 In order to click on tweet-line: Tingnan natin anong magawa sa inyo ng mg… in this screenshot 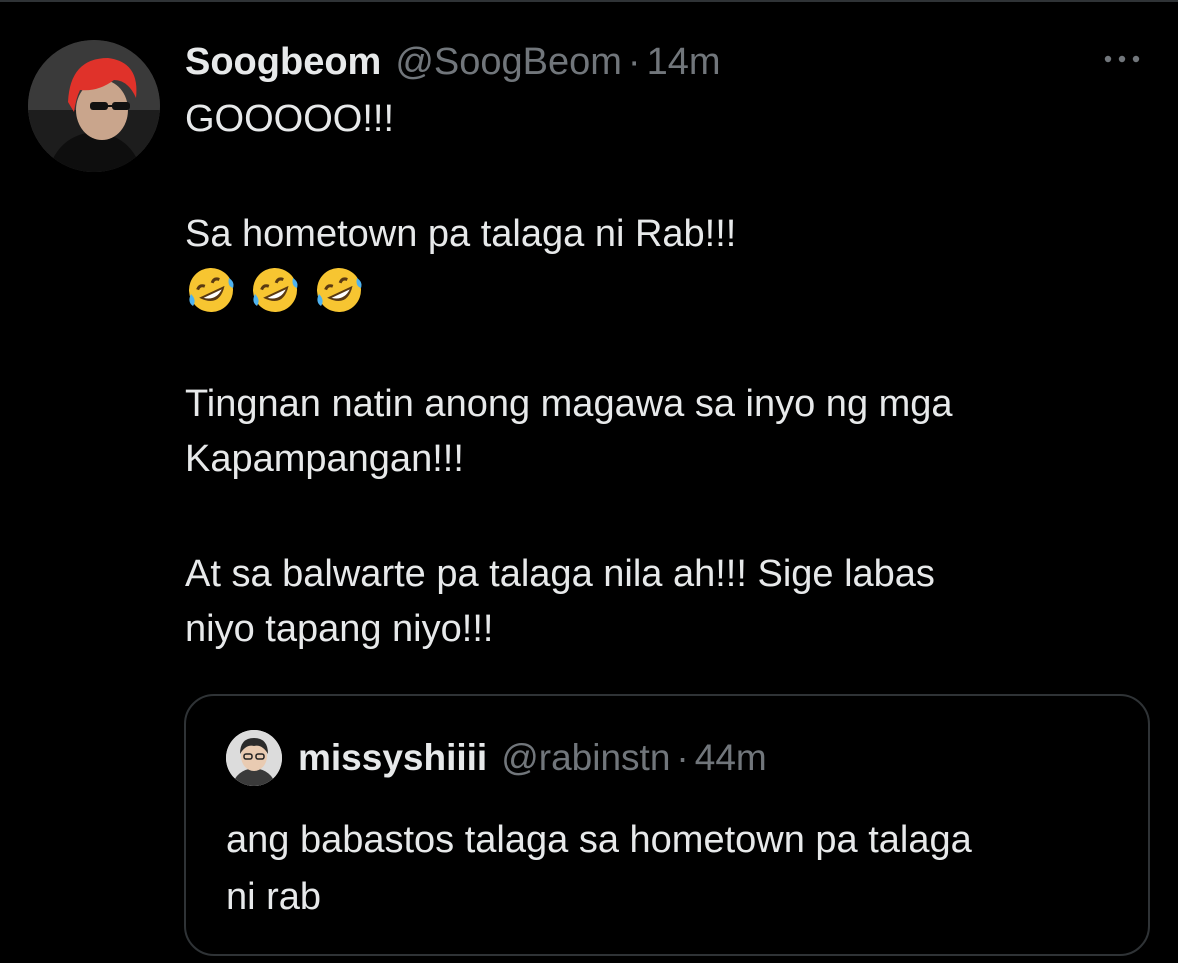, I will do `click(569, 404)`.